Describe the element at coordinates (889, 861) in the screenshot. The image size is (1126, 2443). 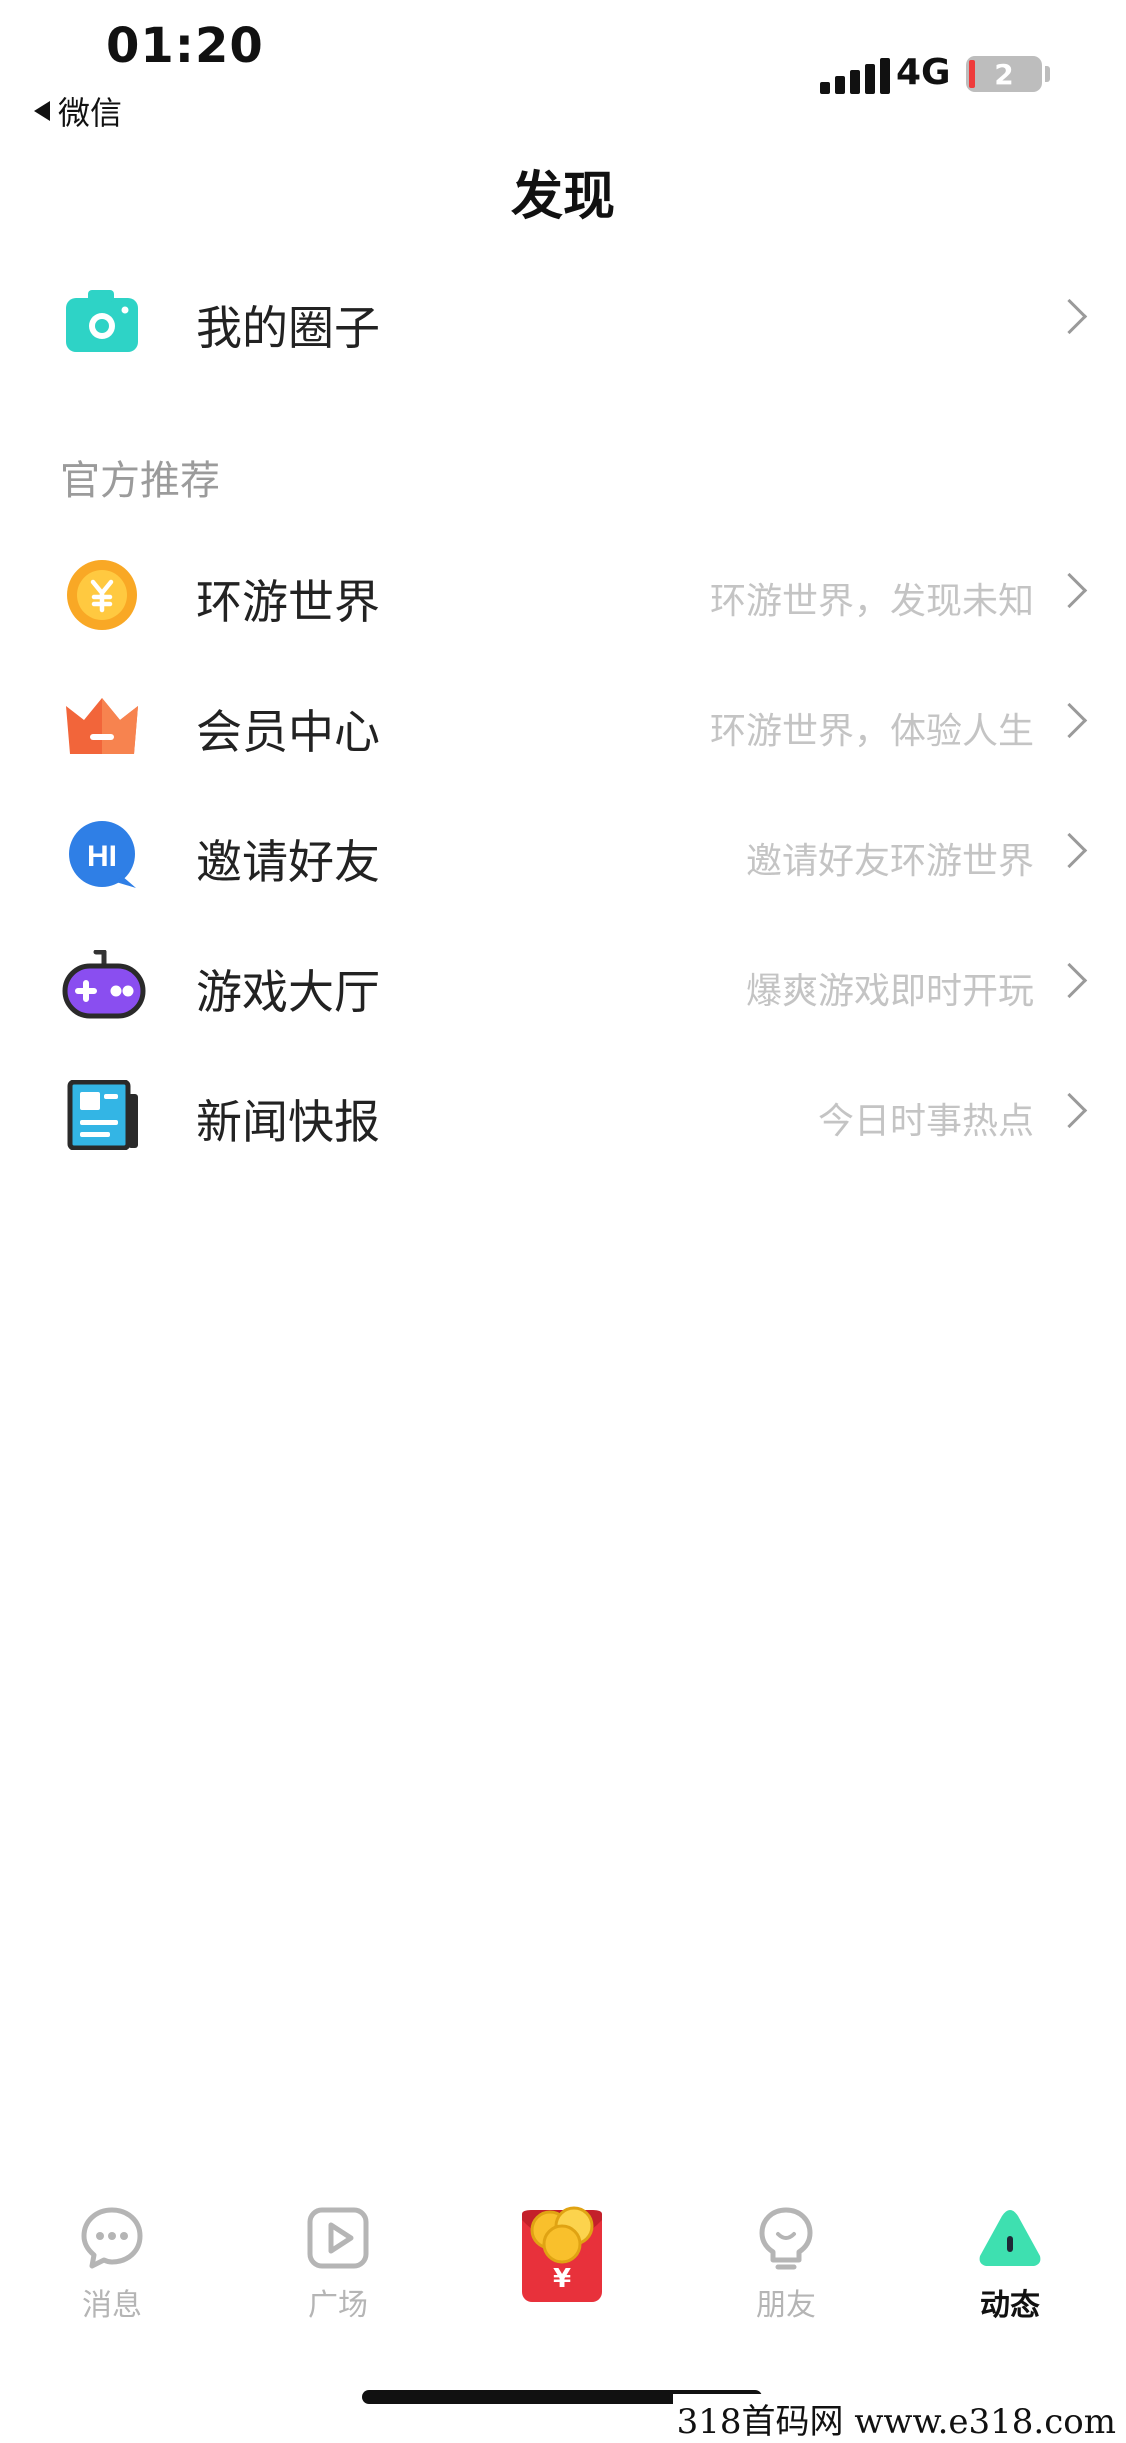
I see `list-item-subtitle: 邀请好友环游世界` at that location.